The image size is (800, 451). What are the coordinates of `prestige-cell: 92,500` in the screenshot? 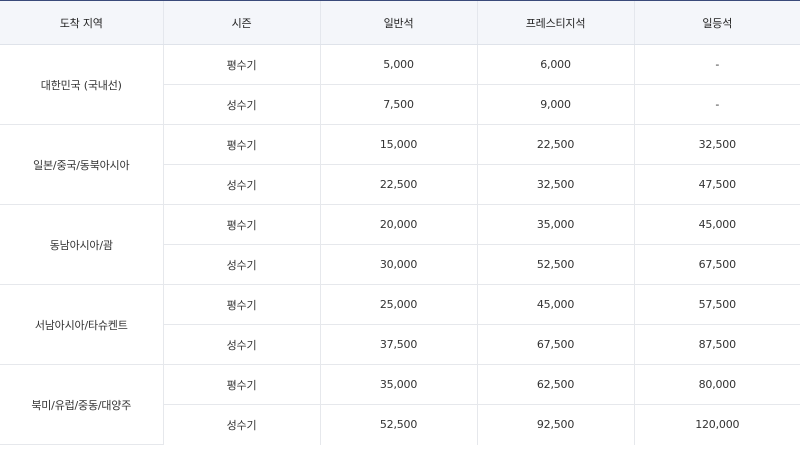 It's located at (555, 424).